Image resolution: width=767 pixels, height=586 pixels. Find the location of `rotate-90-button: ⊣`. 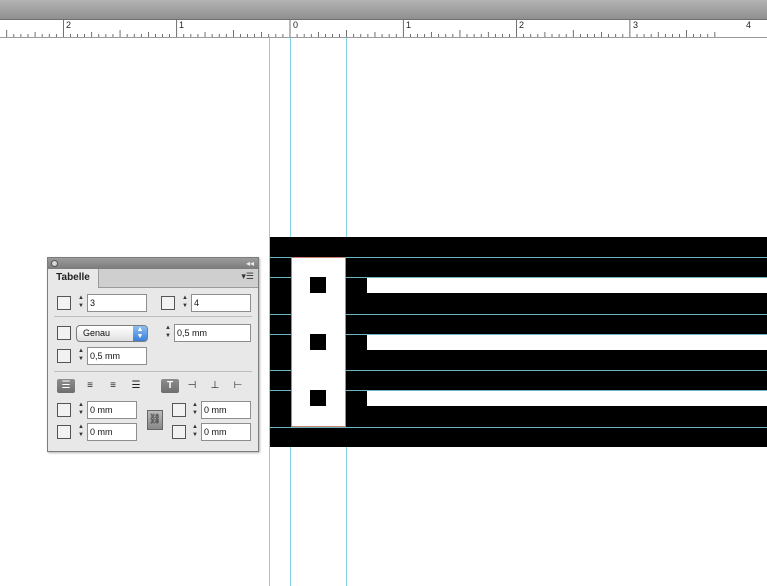

rotate-90-button: ⊣ is located at coordinates (192, 386).